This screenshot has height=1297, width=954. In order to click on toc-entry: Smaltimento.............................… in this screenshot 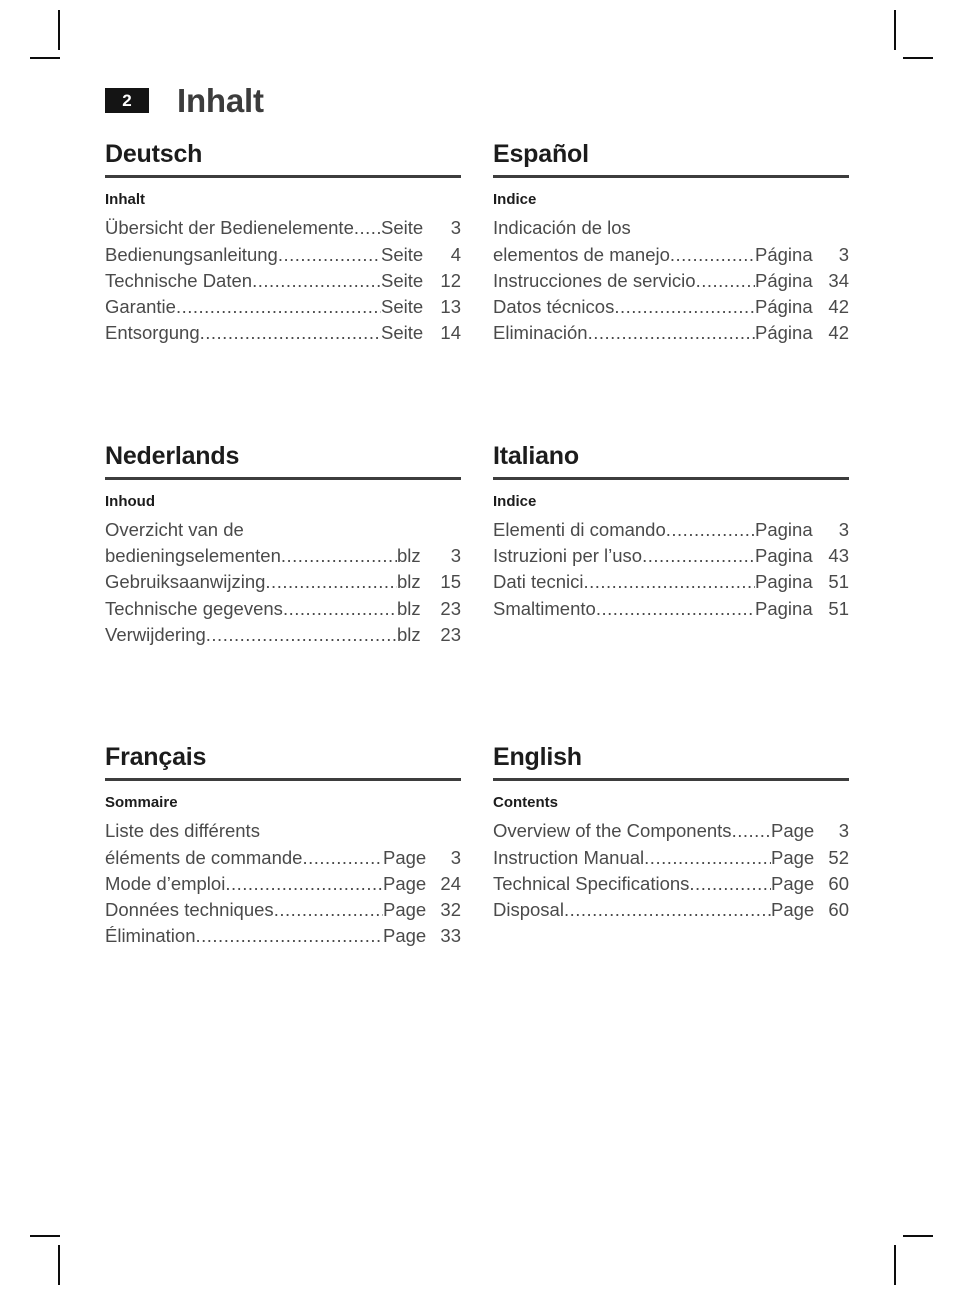, I will do `click(671, 609)`.